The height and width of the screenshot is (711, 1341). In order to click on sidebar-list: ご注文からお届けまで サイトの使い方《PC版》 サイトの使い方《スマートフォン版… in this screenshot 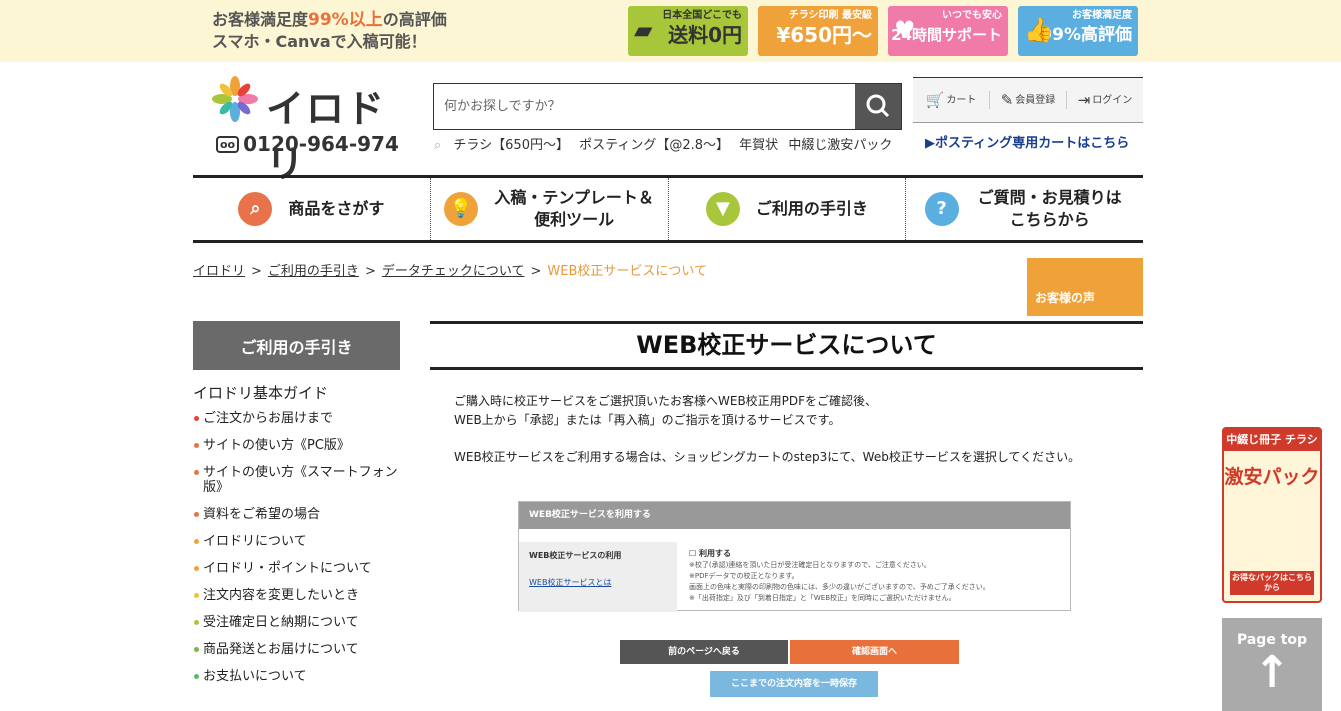, I will do `click(296, 549)`.